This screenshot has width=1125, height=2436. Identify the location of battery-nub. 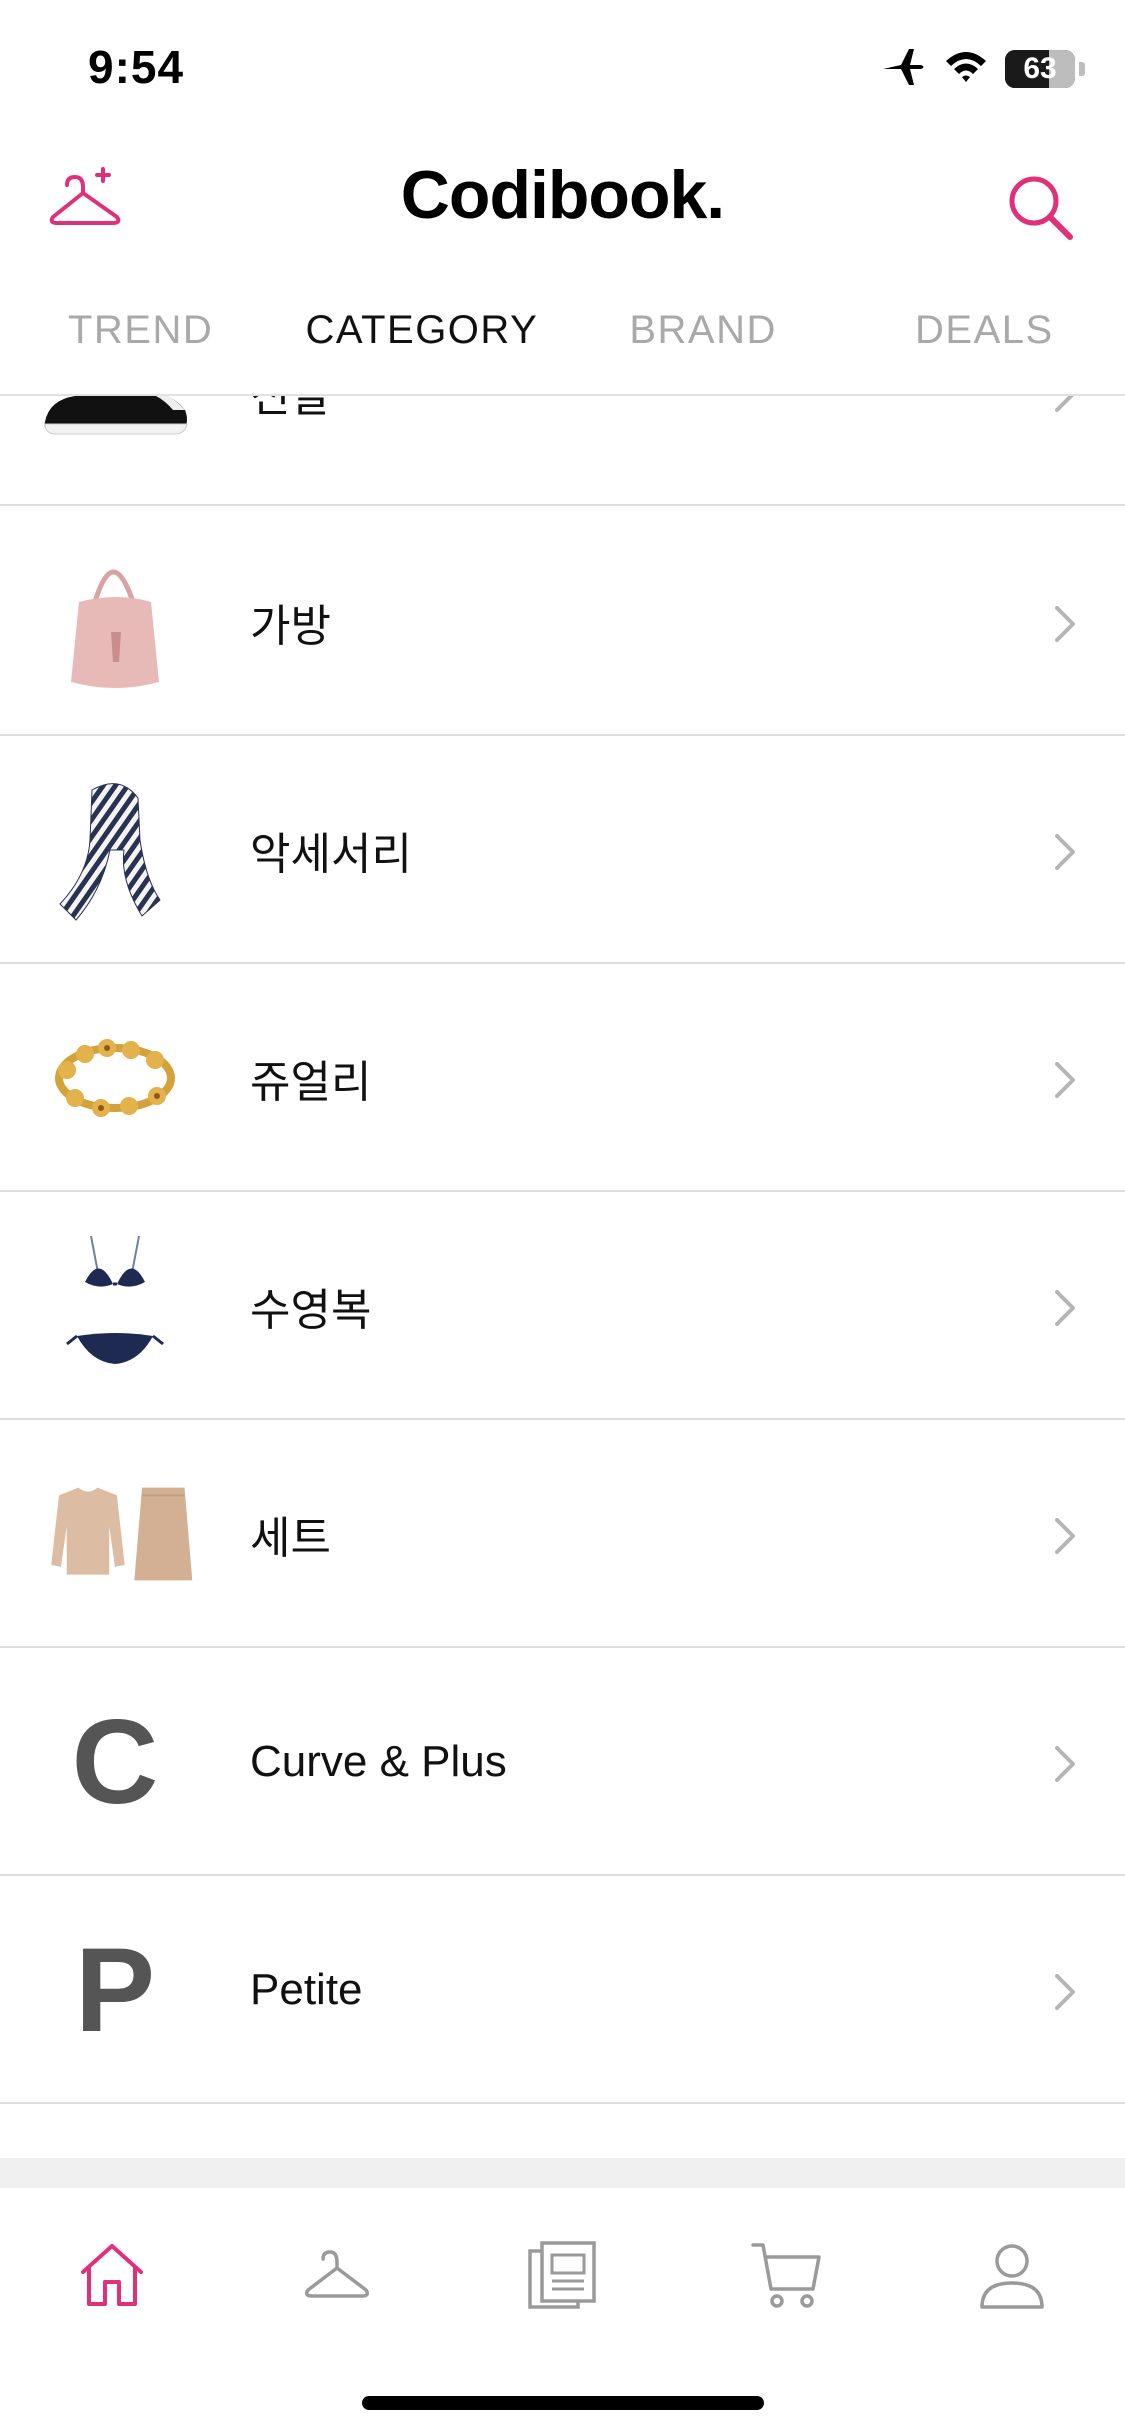
(1082, 69).